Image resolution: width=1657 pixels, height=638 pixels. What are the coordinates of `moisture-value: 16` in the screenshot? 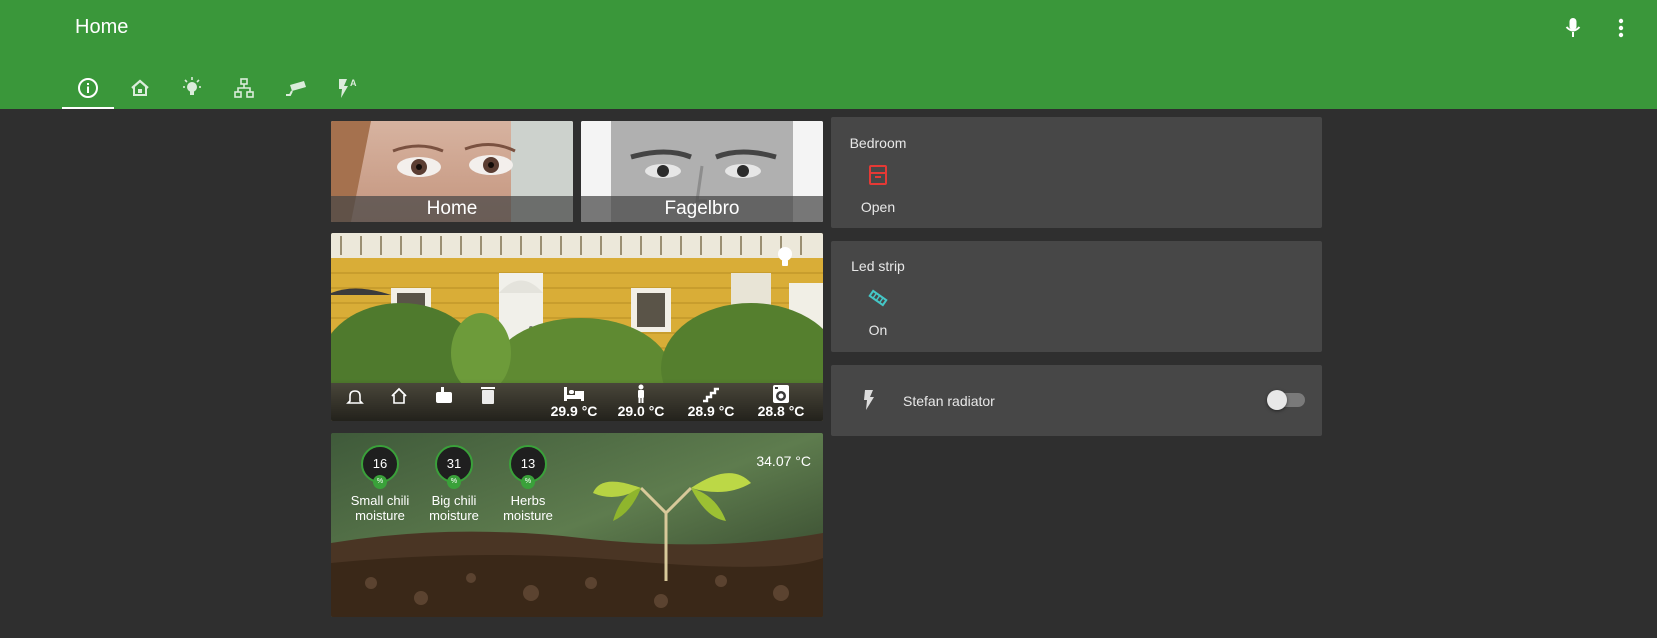 It's located at (380, 463).